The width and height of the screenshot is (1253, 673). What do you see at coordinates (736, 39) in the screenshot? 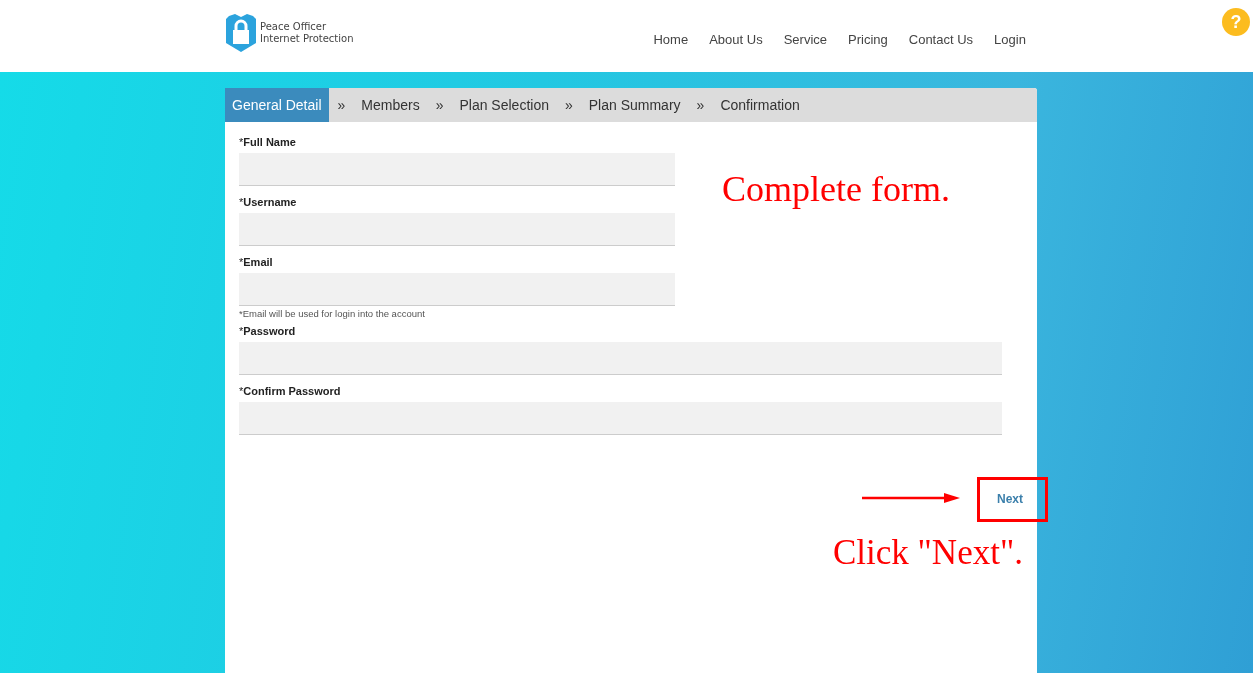
I see `nav-link: About Us` at bounding box center [736, 39].